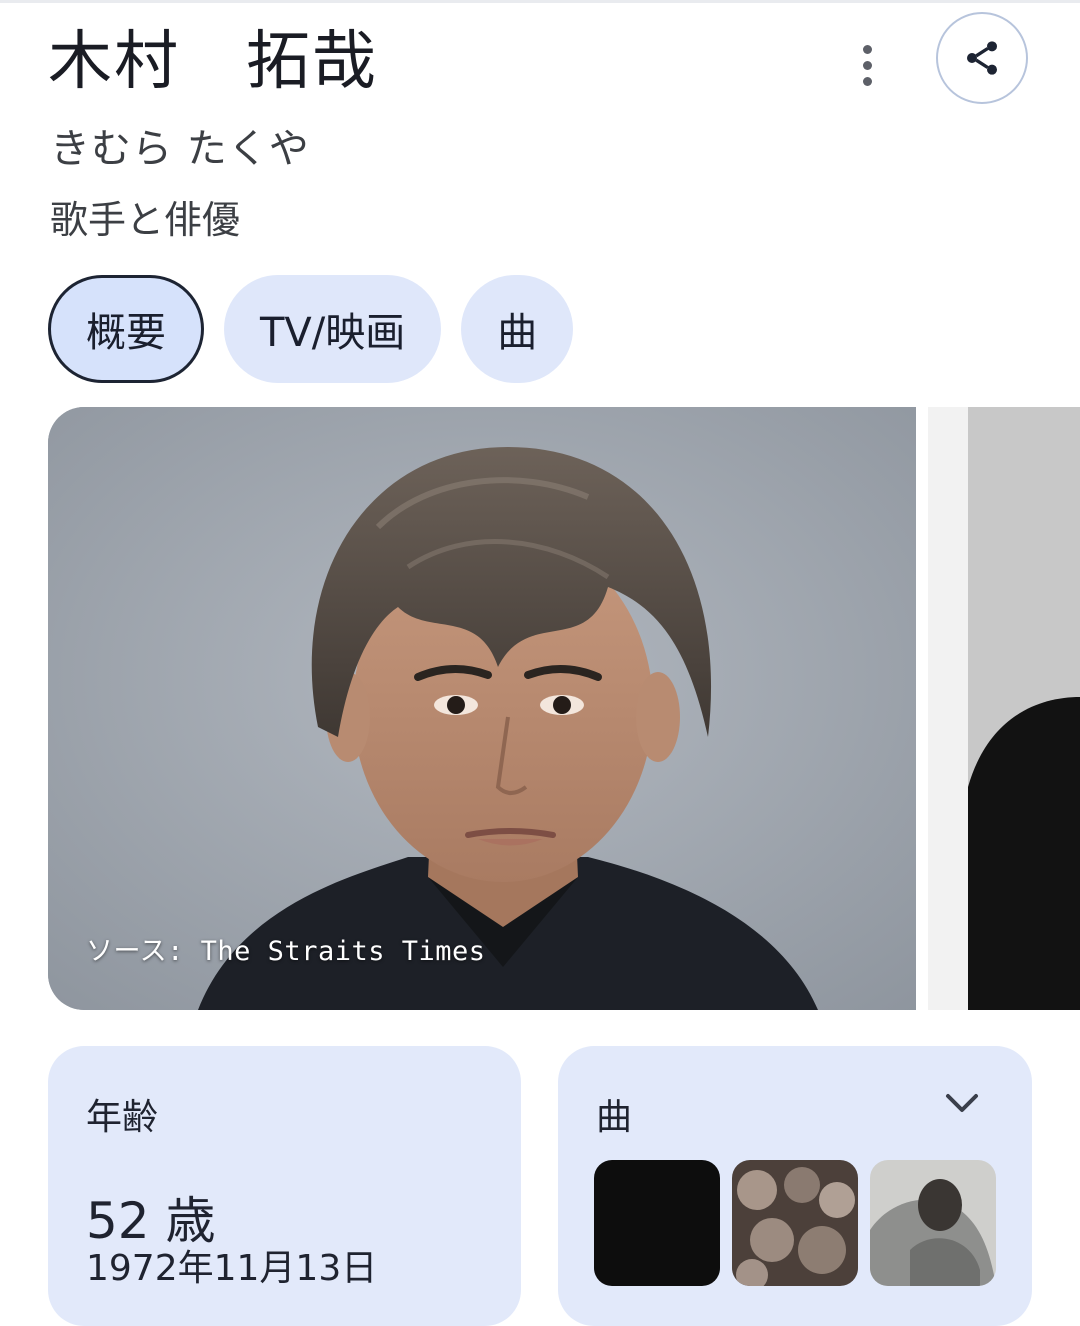 This screenshot has width=1080, height=1326. What do you see at coordinates (614, 1117) in the screenshot?
I see `songs-label: 曲` at bounding box center [614, 1117].